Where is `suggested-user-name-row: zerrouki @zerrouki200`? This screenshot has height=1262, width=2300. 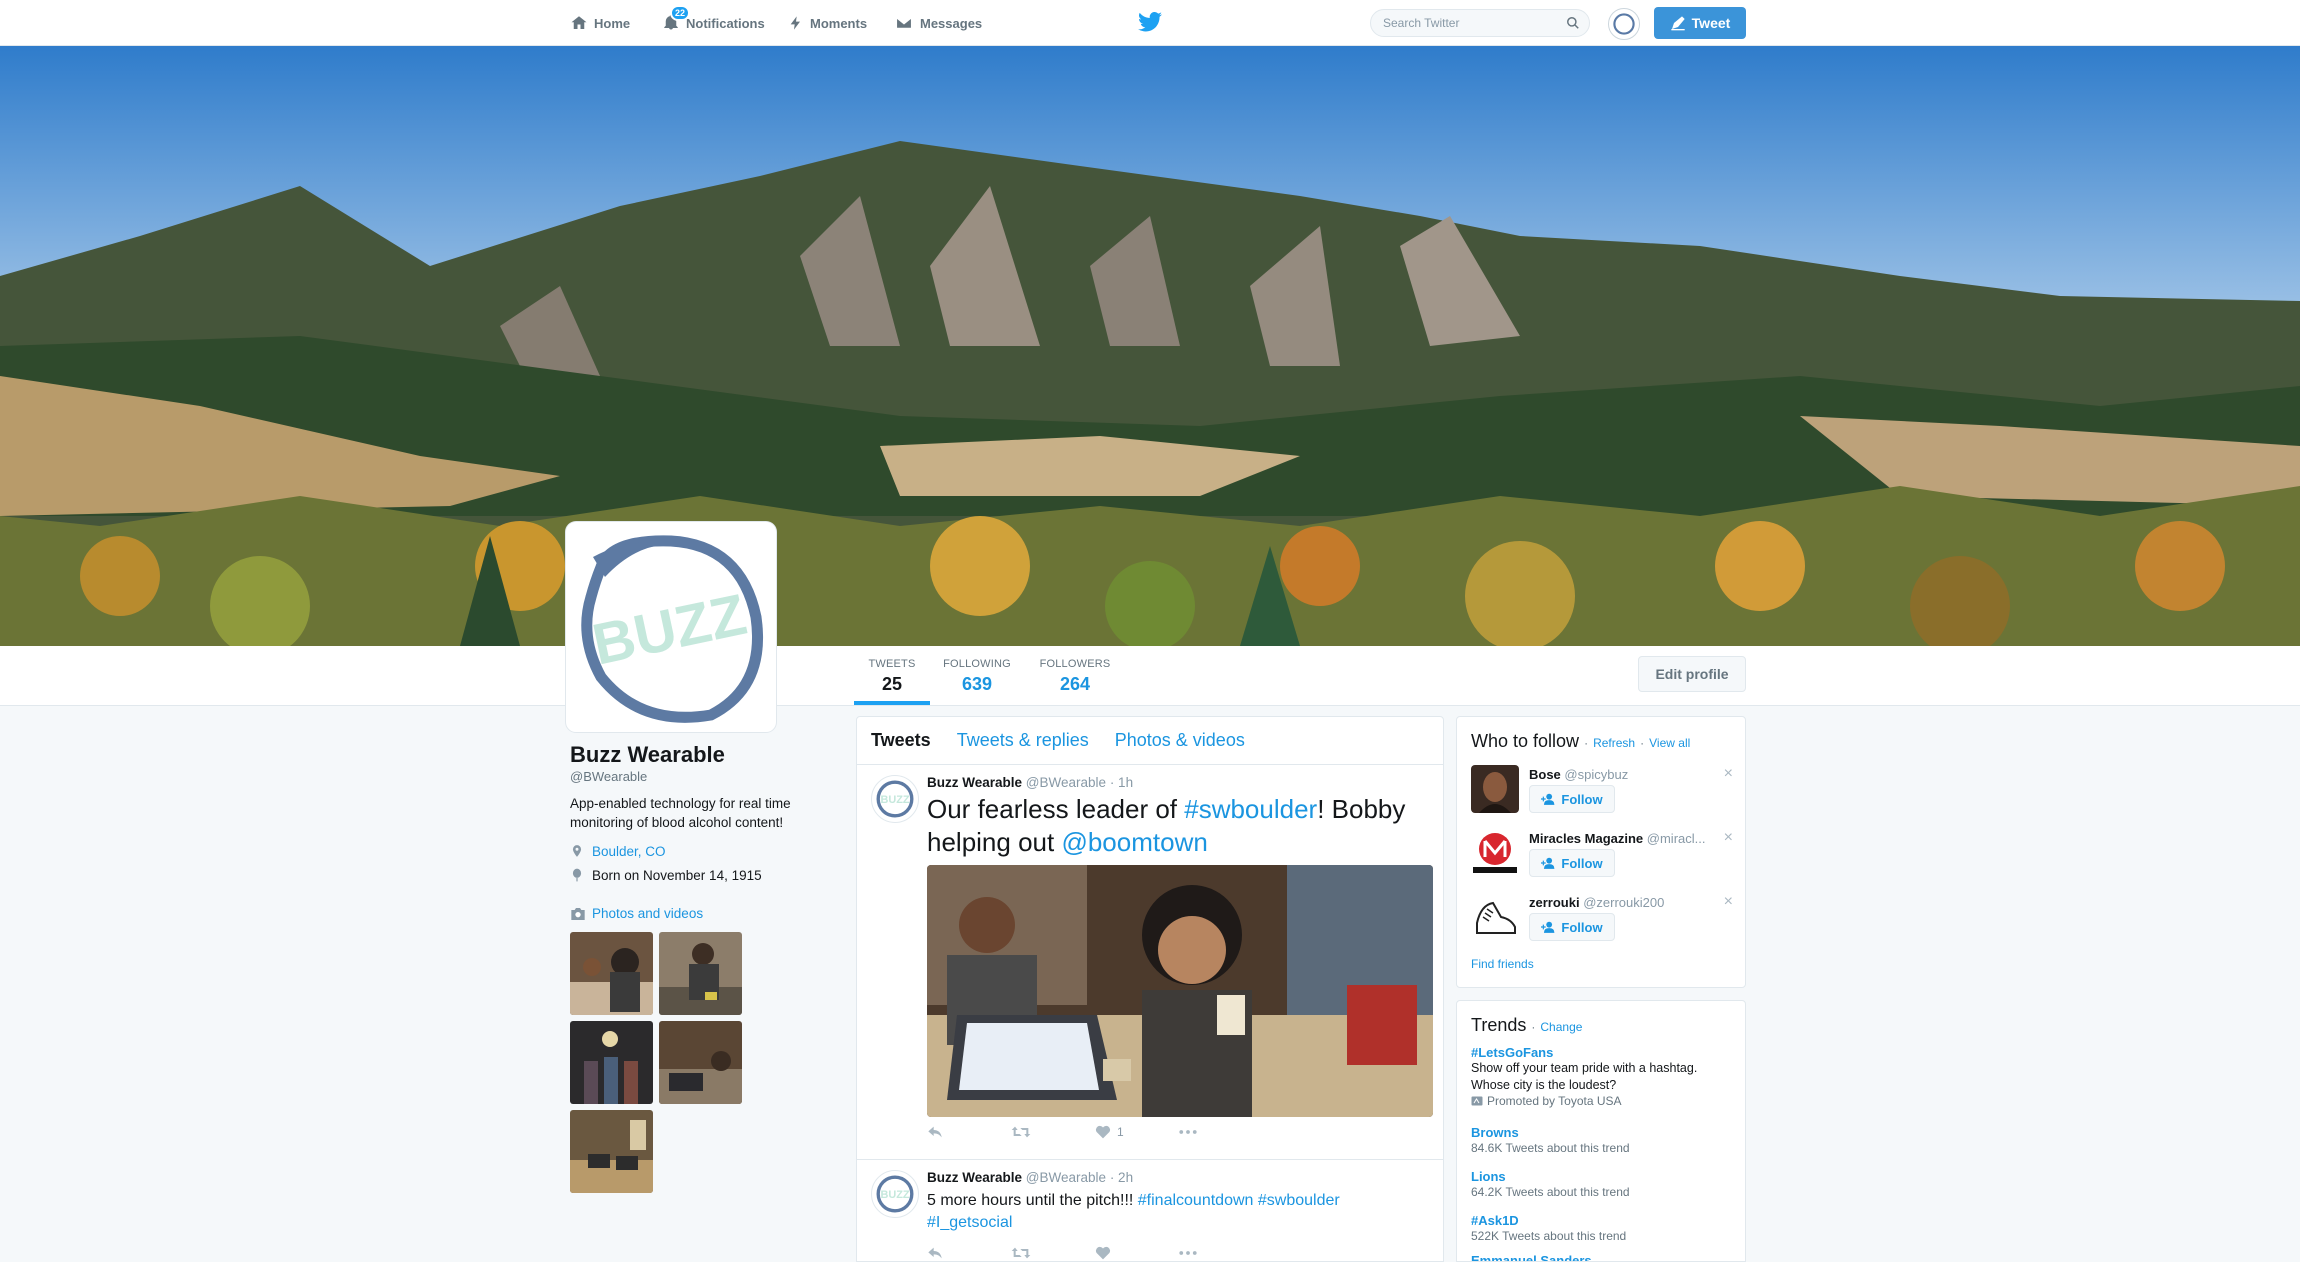
suggested-user-name-row: zerrouki @zerrouki200 is located at coordinates (1596, 902).